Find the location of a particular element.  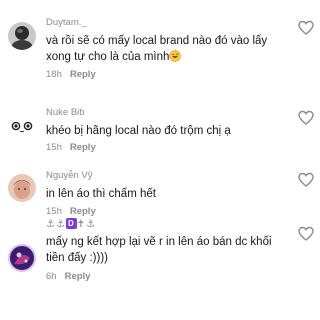

comment-username: ⚓⚓ D ✝⚓ is located at coordinates (71, 224).